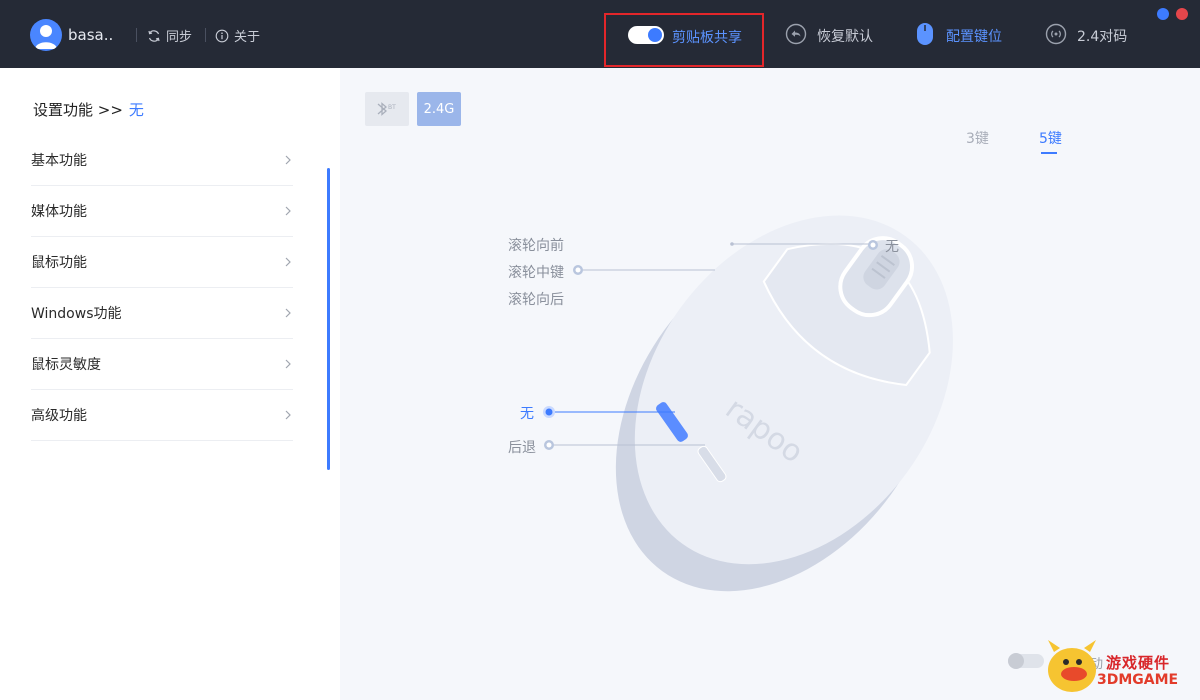 The height and width of the screenshot is (700, 1200). I want to click on menu-item-label: Windows功能, so click(76, 314).